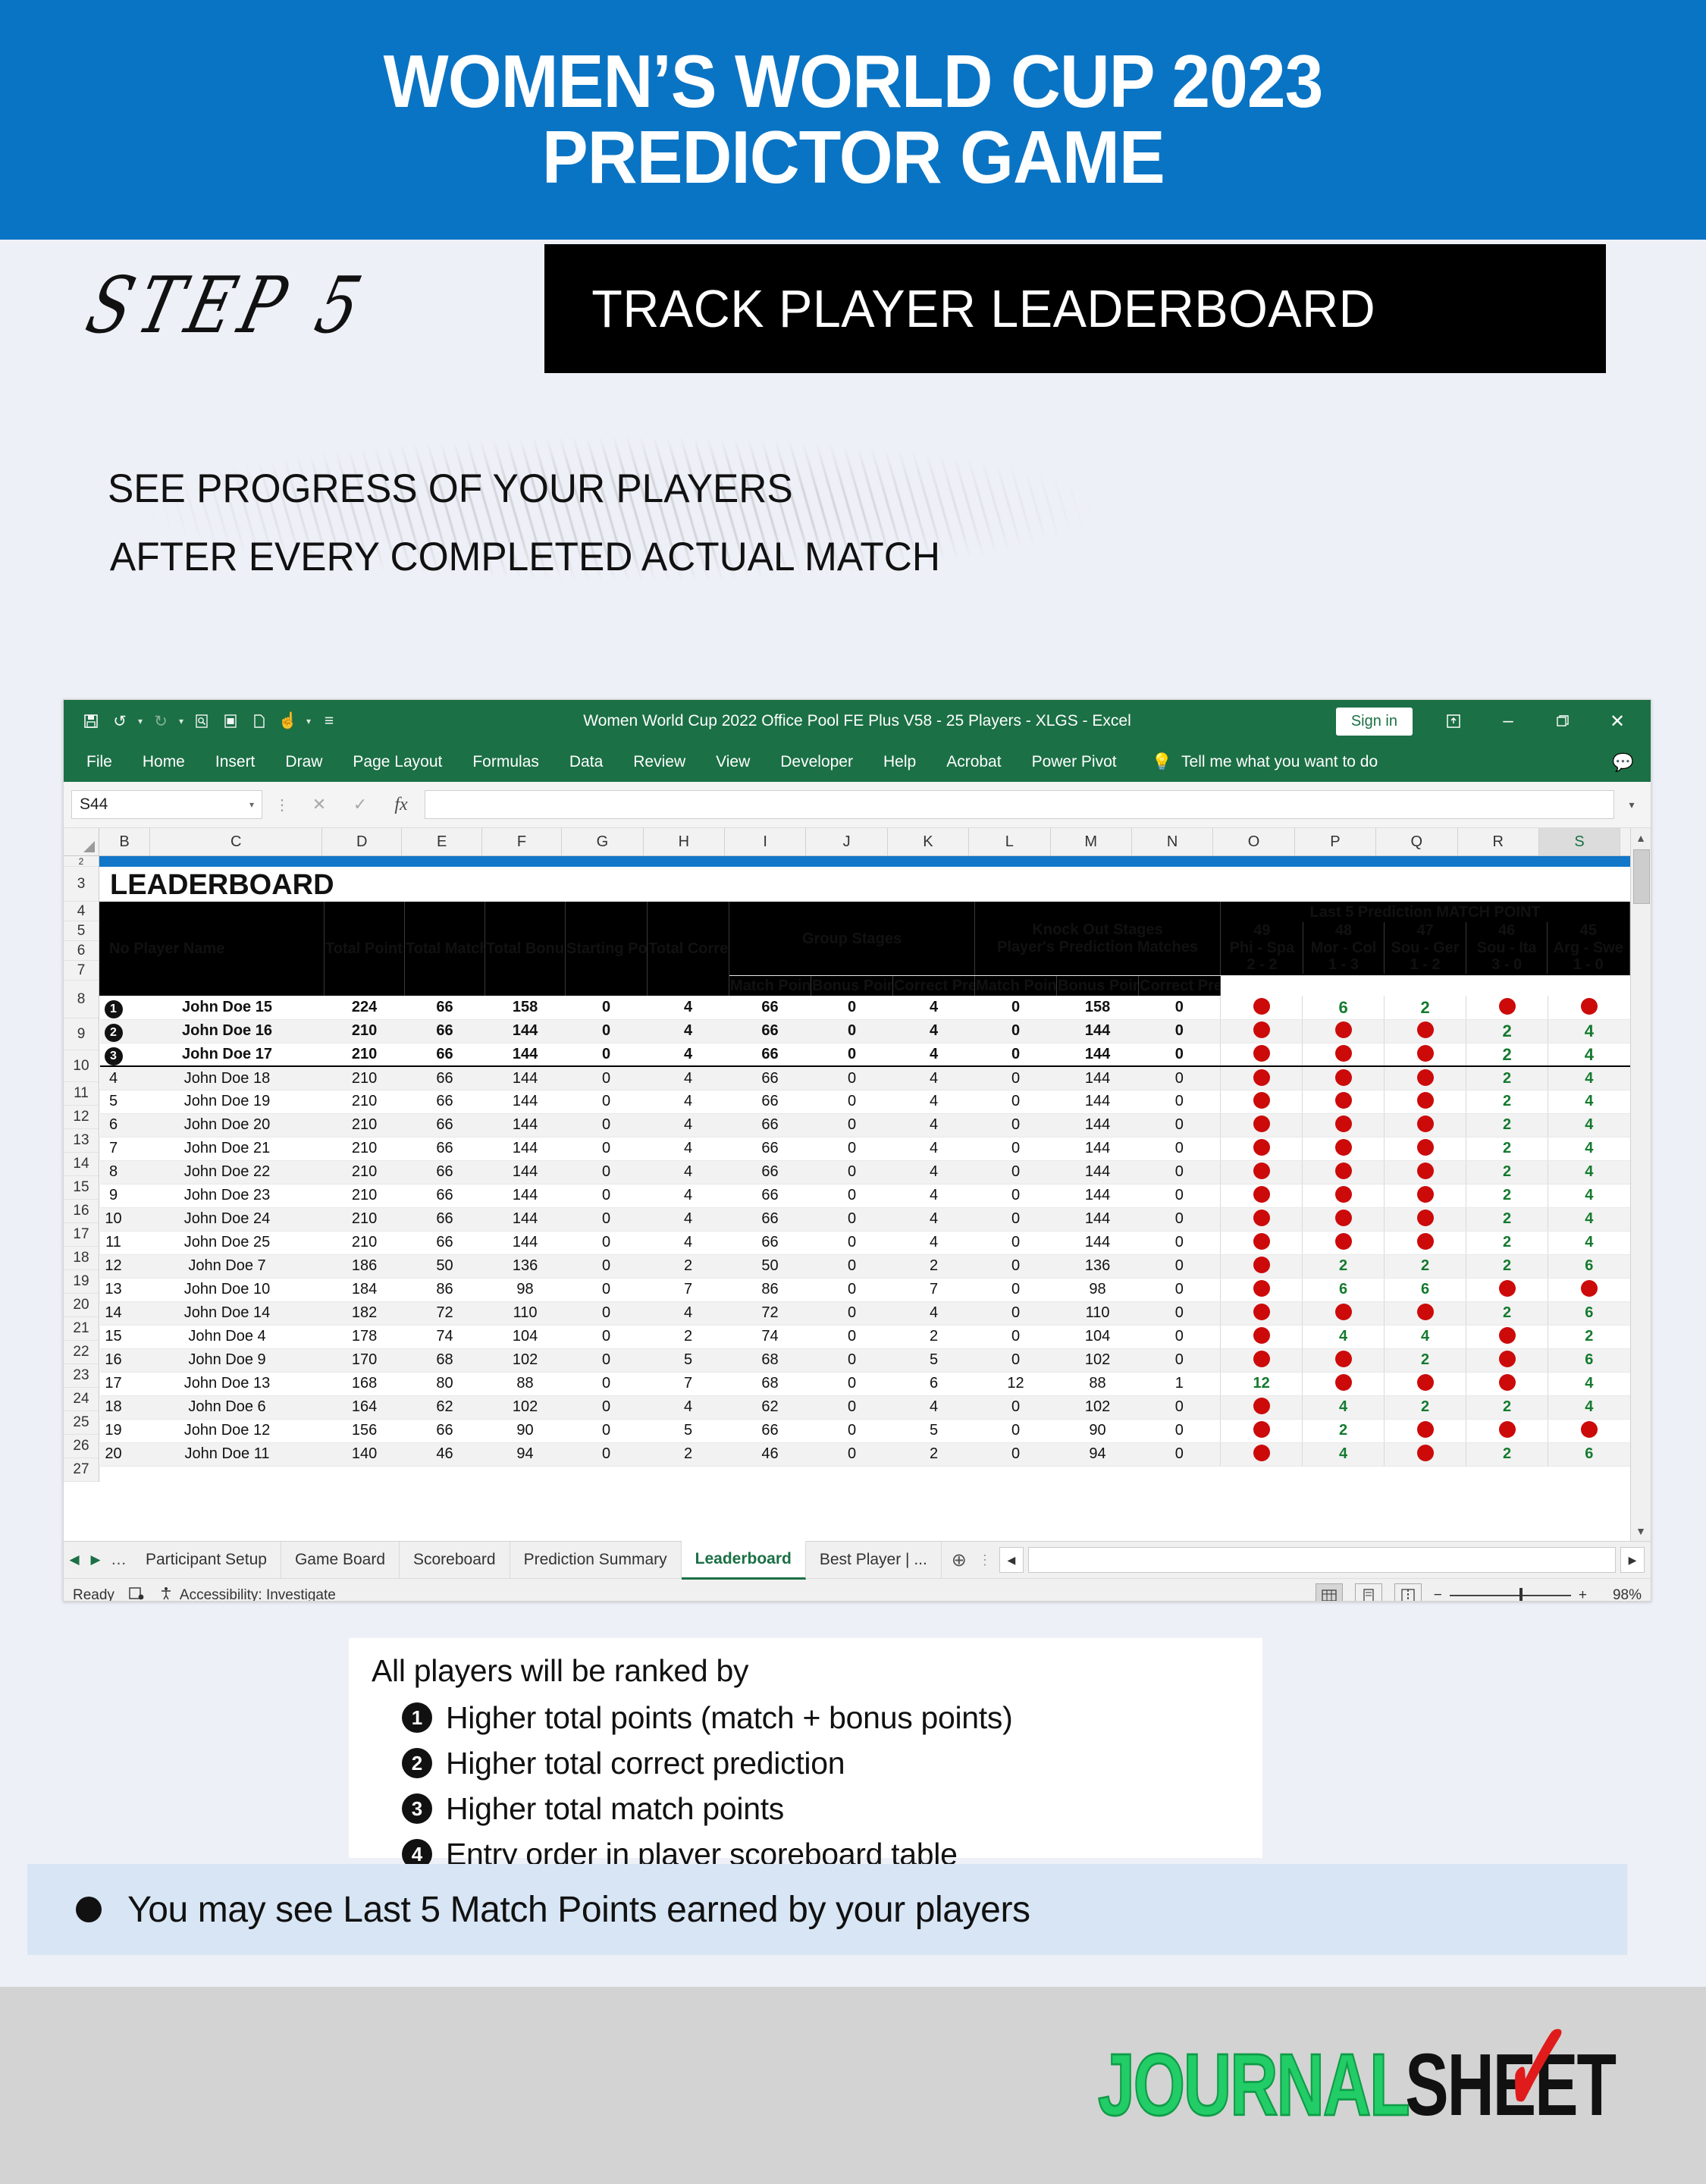 The height and width of the screenshot is (2184, 1706). Describe the element at coordinates (82, 971) in the screenshot. I see `row-header-7: 7` at that location.